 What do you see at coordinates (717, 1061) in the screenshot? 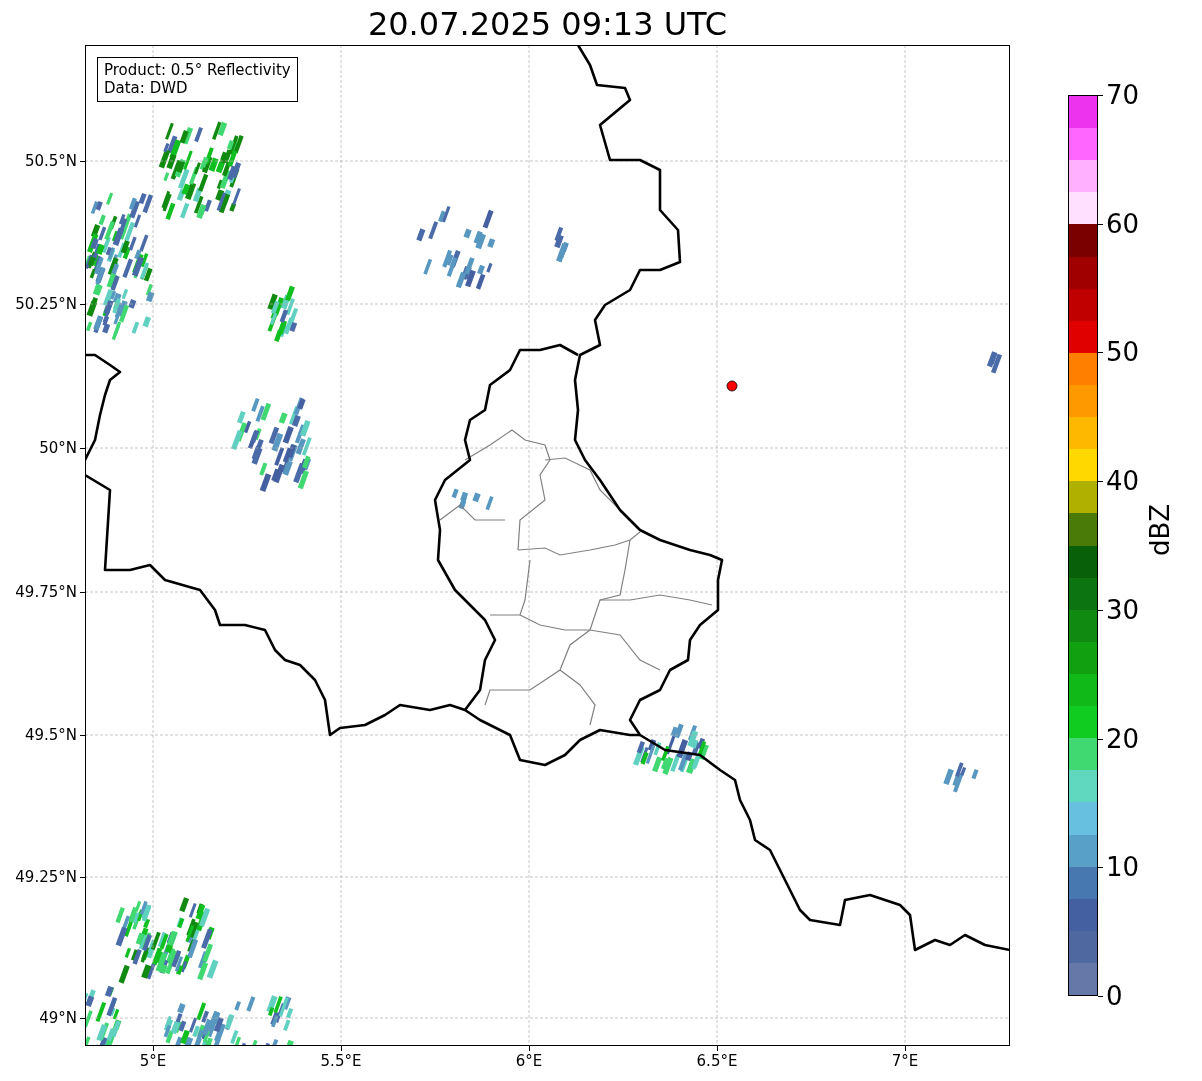
I see `axis-tick-label: 6.5°E` at bounding box center [717, 1061].